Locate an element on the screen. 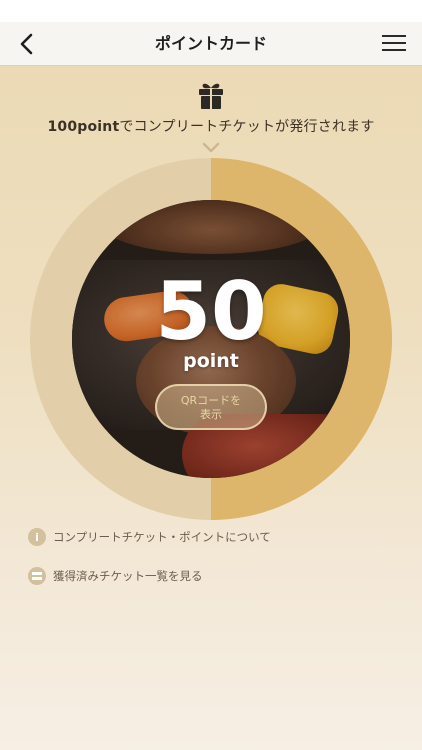  points-required: 100point is located at coordinates (83, 127).